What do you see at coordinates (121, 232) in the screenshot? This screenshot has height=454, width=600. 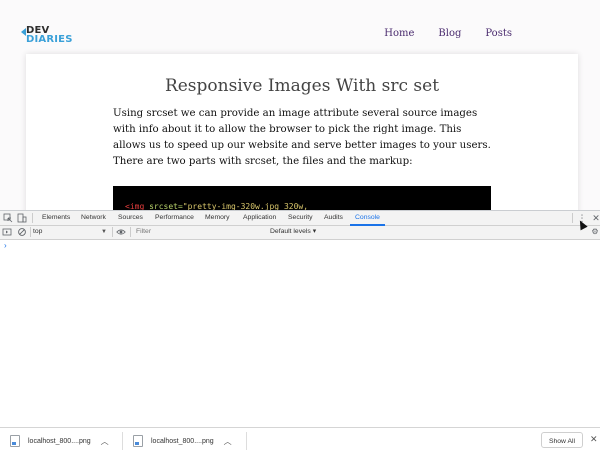 I see `eye-icon` at bounding box center [121, 232].